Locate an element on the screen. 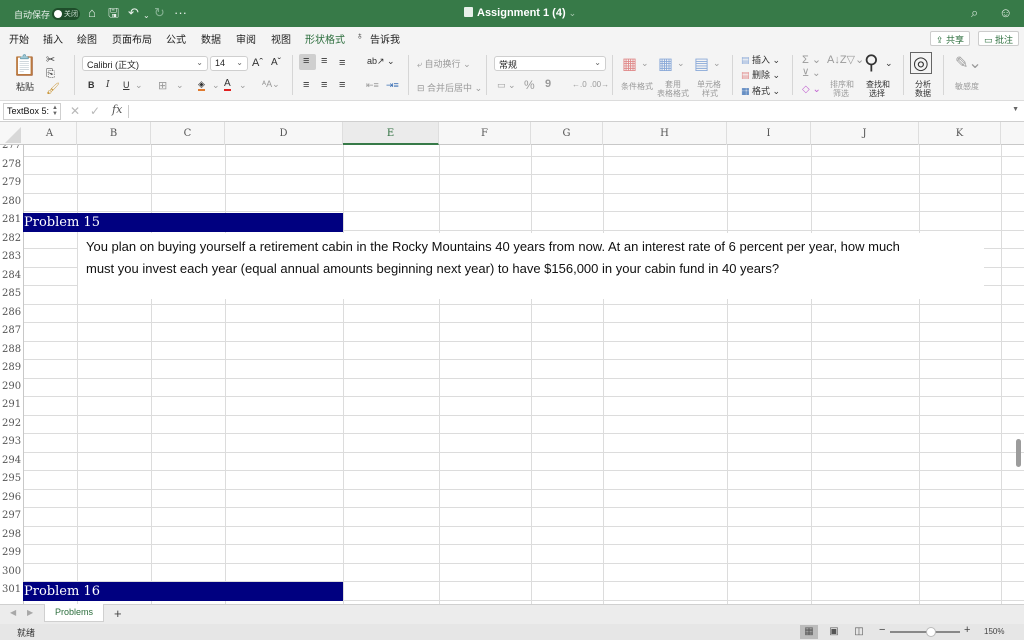 Image resolution: width=1024 pixels, height=640 pixels. borders-icon: ⊞ is located at coordinates (162, 85).